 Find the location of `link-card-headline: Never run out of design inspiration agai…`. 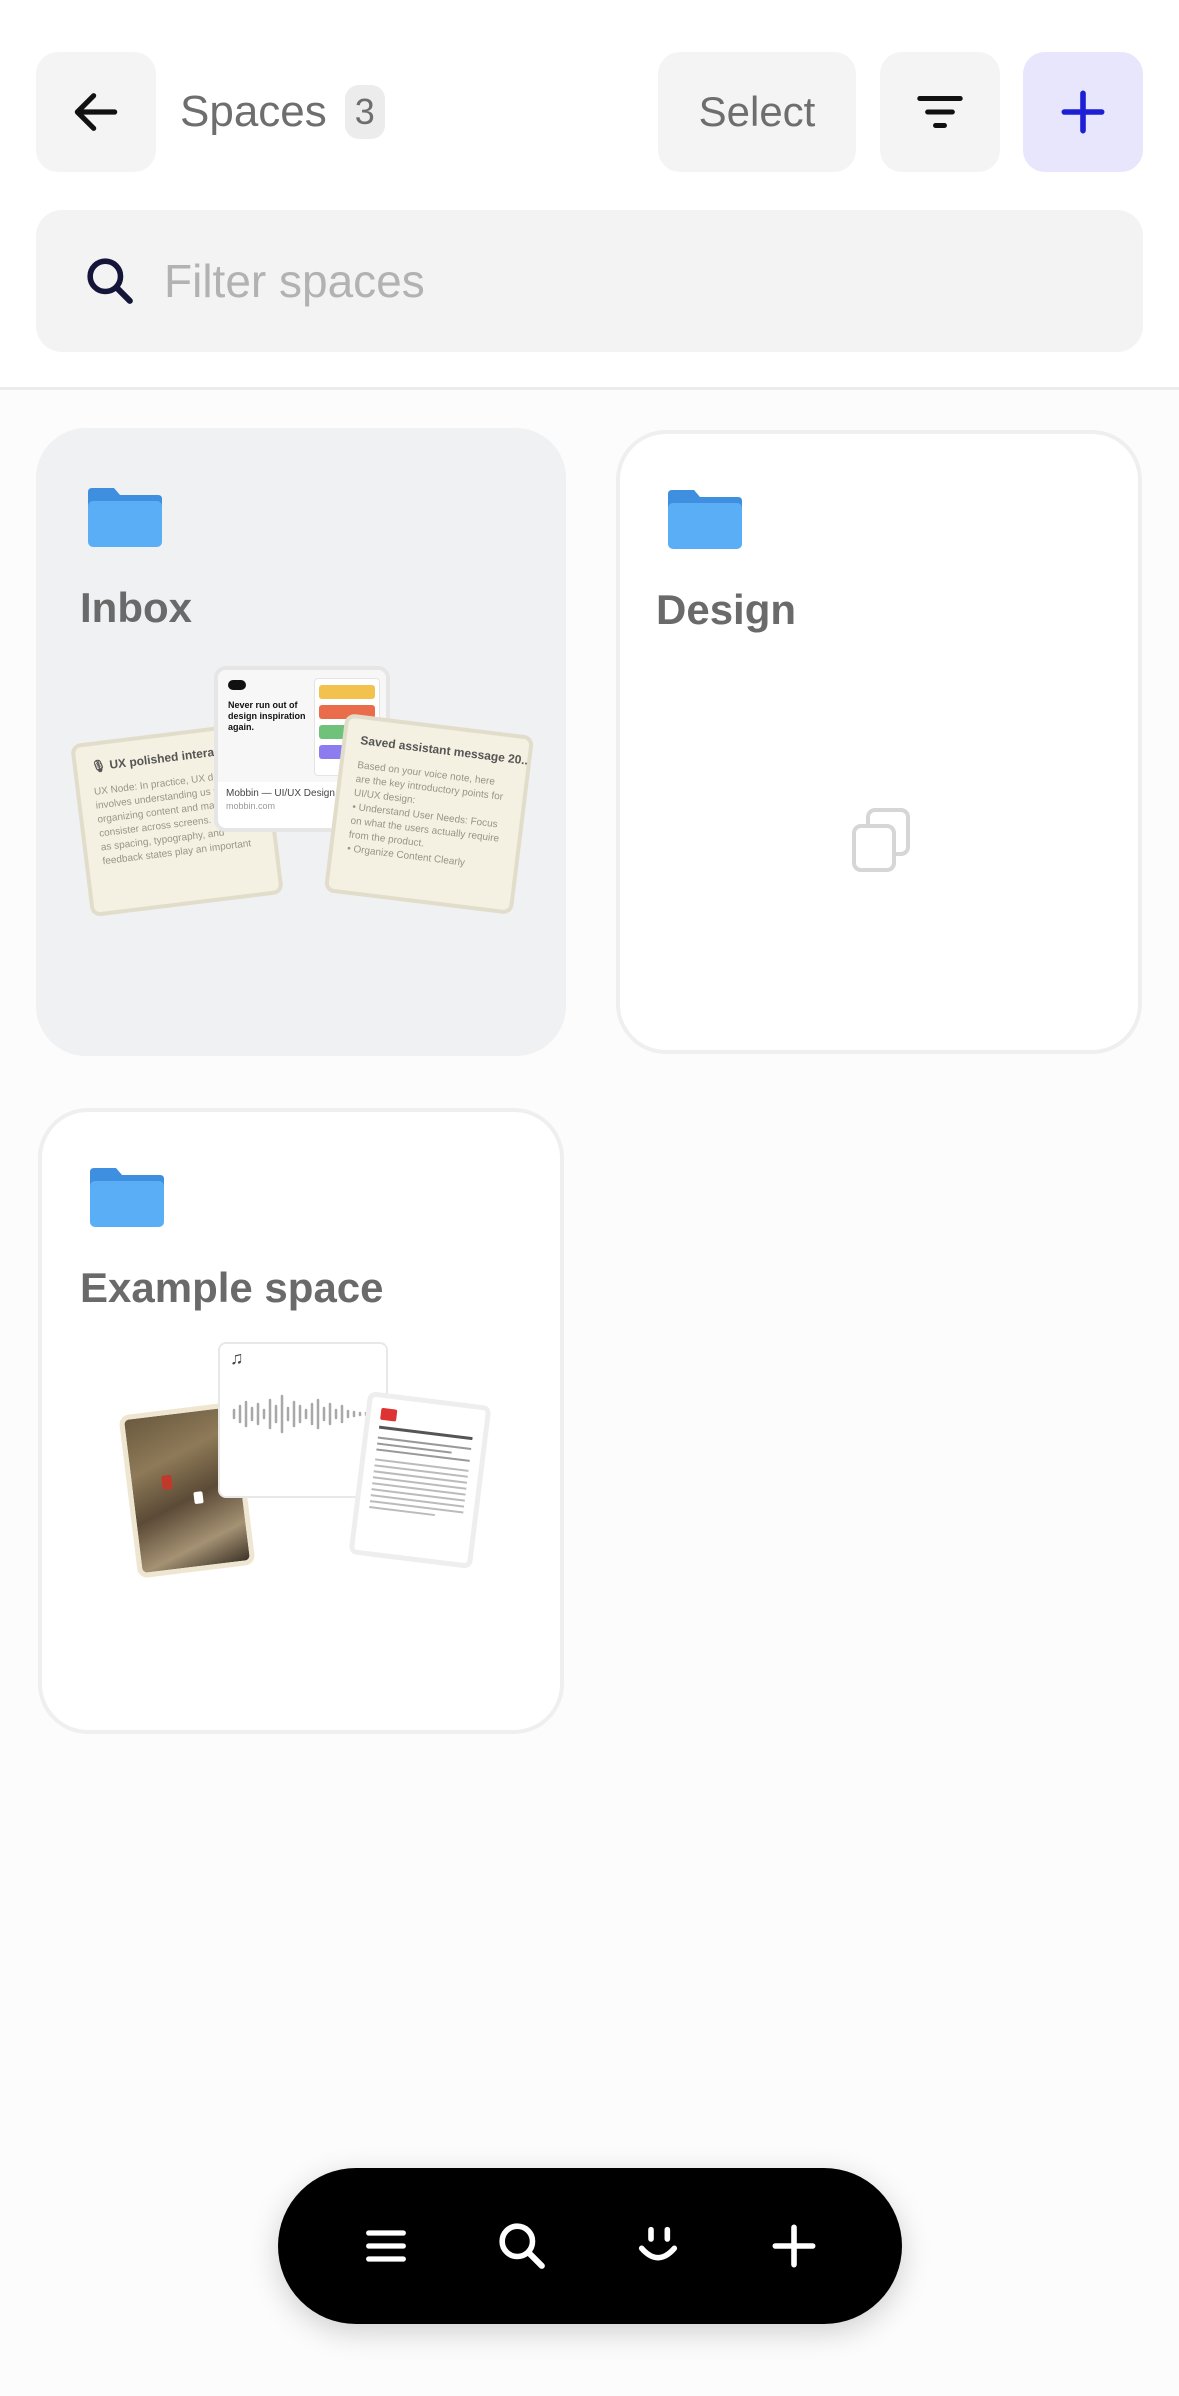

link-card-headline: Never run out of design inspiration agai… is located at coordinates (267, 716).